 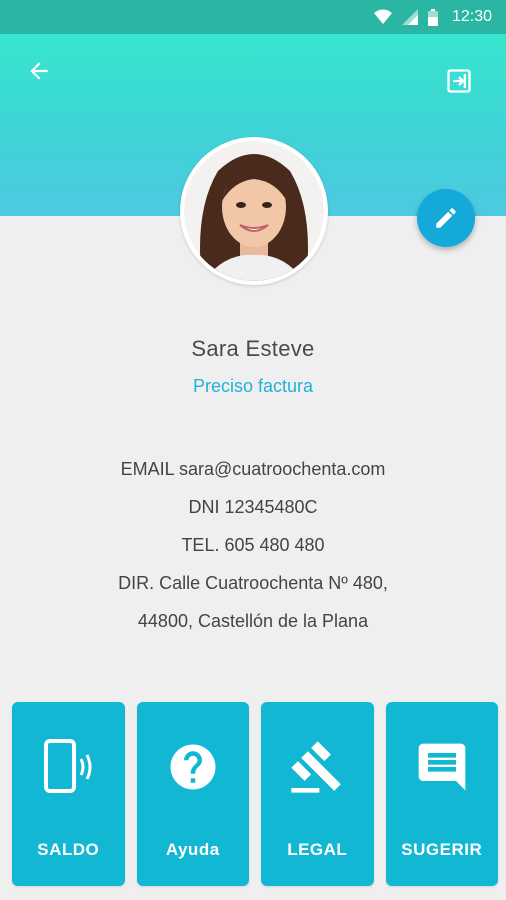 What do you see at coordinates (68, 767) in the screenshot?
I see `phone-vibrate-icon` at bounding box center [68, 767].